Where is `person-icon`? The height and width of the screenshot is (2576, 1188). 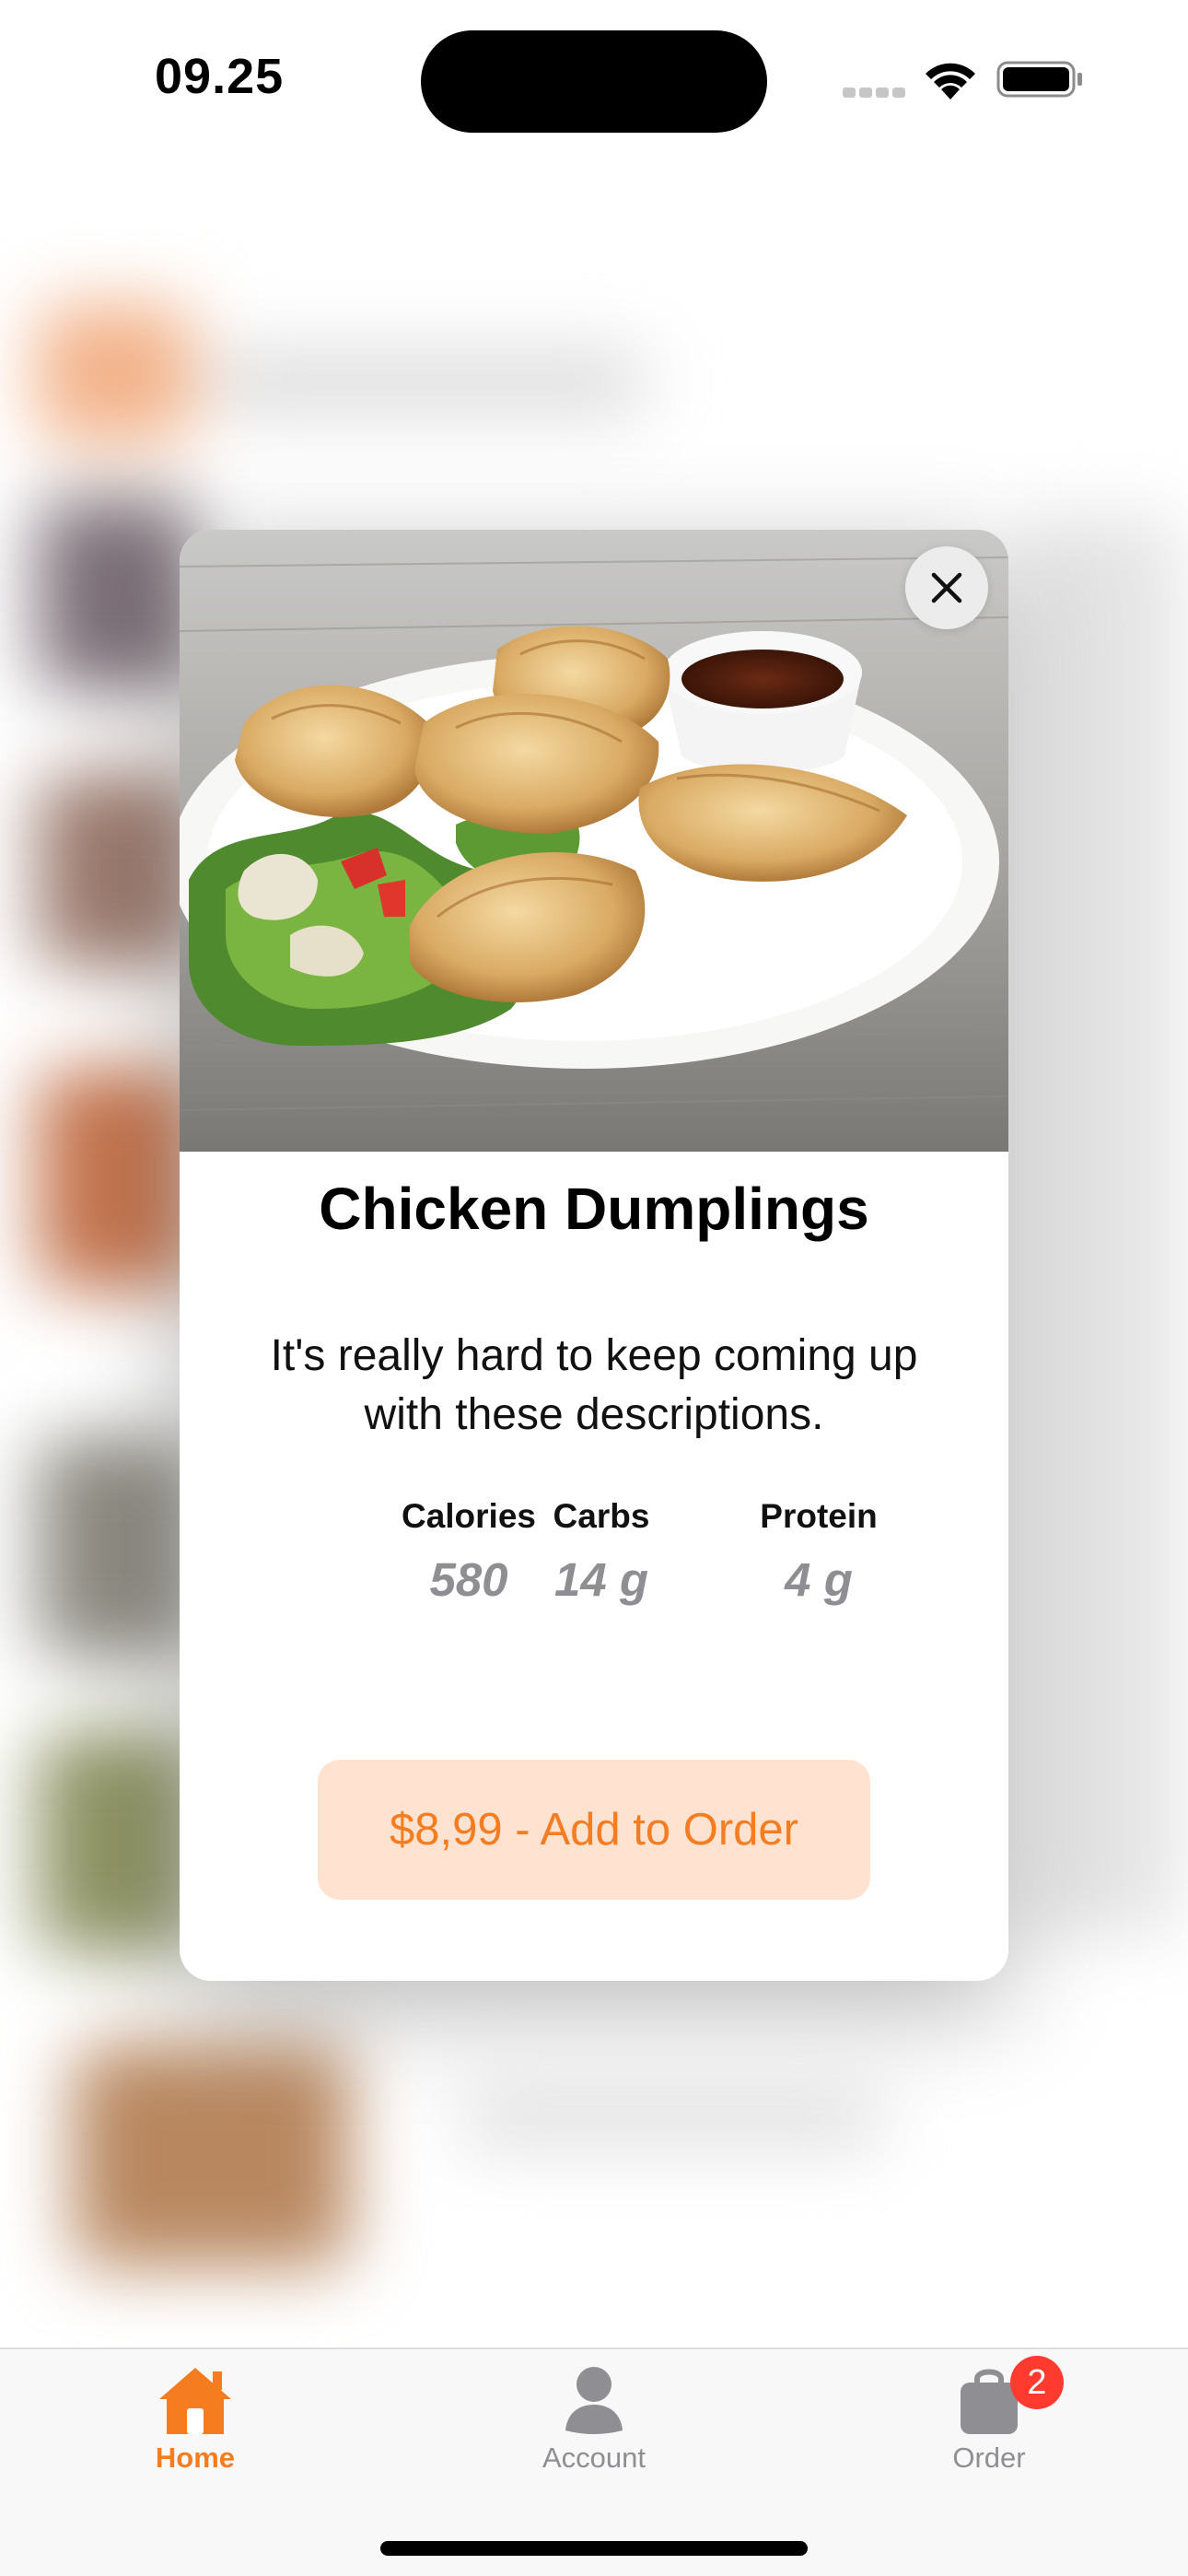
person-icon is located at coordinates (594, 2400).